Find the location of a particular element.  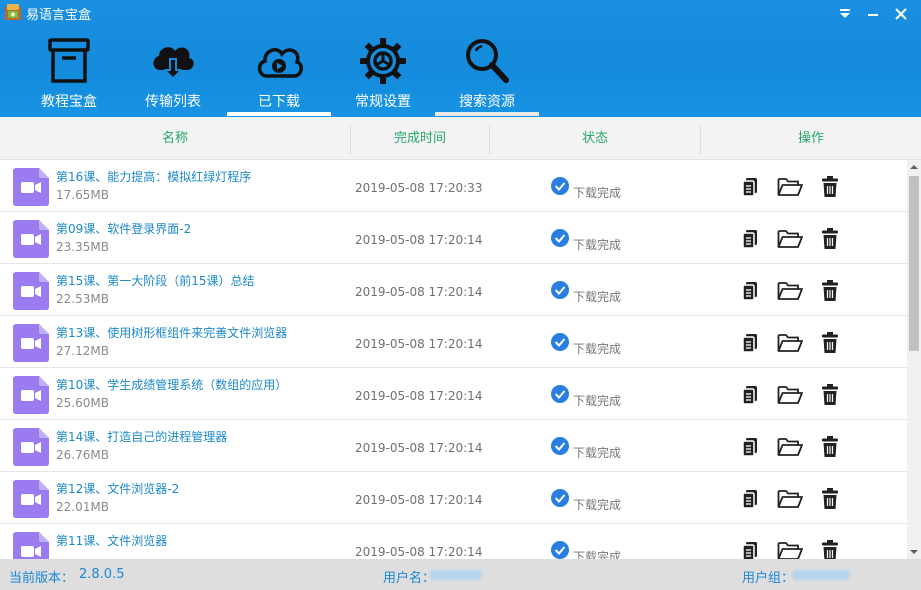

tab-search-resources: 搜索资源 is located at coordinates (487, 76).